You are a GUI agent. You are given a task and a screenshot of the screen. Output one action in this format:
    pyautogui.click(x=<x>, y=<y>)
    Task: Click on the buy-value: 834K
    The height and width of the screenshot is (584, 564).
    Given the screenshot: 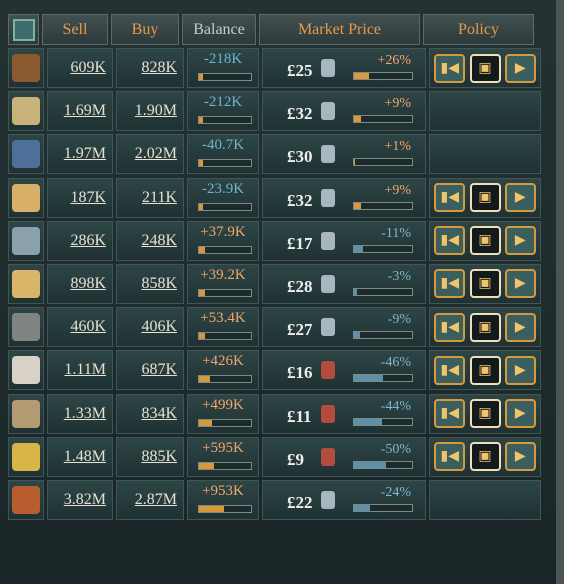 What is the action you would take?
    pyautogui.click(x=150, y=413)
    